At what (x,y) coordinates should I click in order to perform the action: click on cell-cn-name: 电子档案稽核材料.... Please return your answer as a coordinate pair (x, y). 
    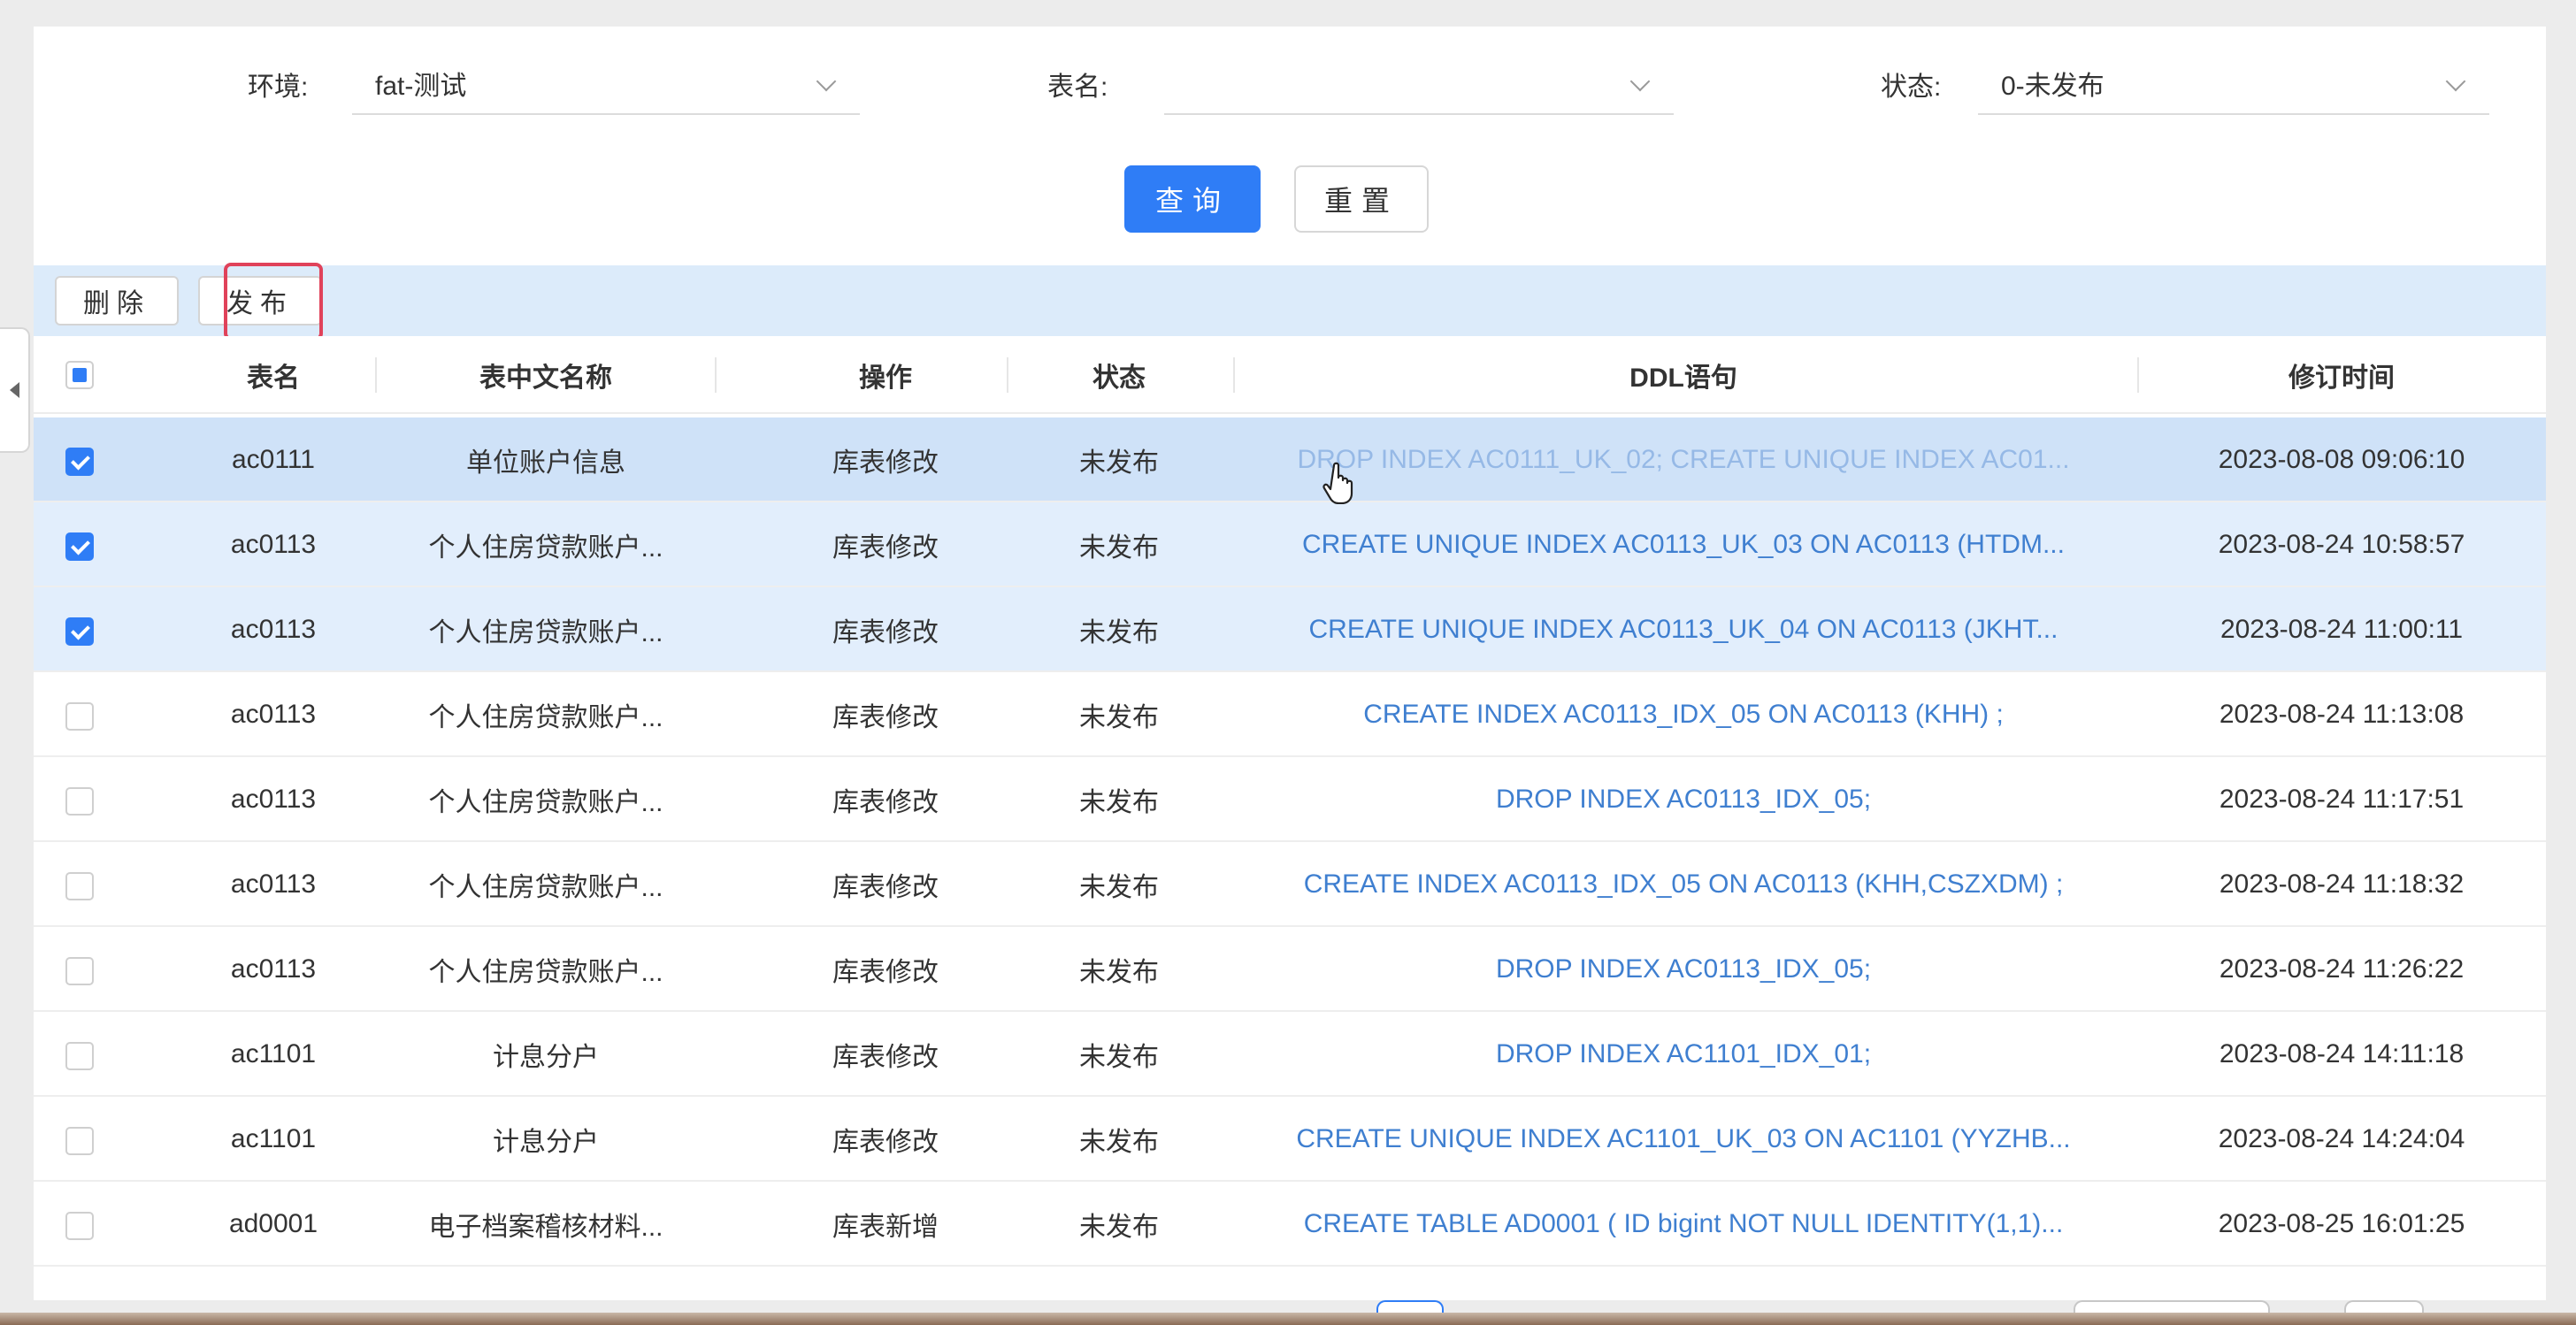
    Looking at the image, I should click on (545, 1227).